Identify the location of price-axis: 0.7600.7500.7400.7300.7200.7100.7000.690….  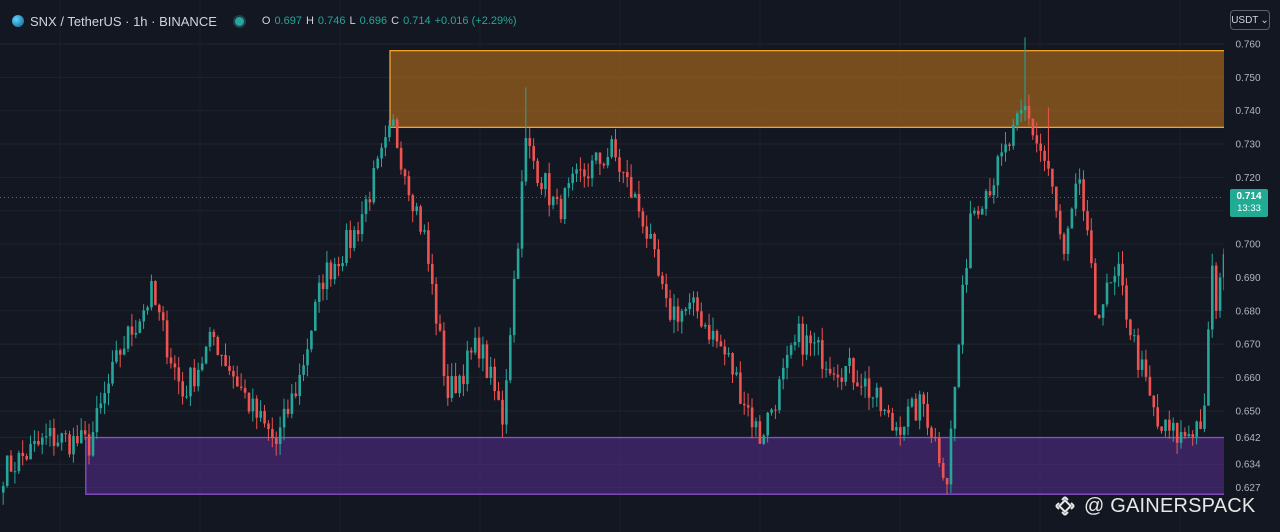
(1252, 266).